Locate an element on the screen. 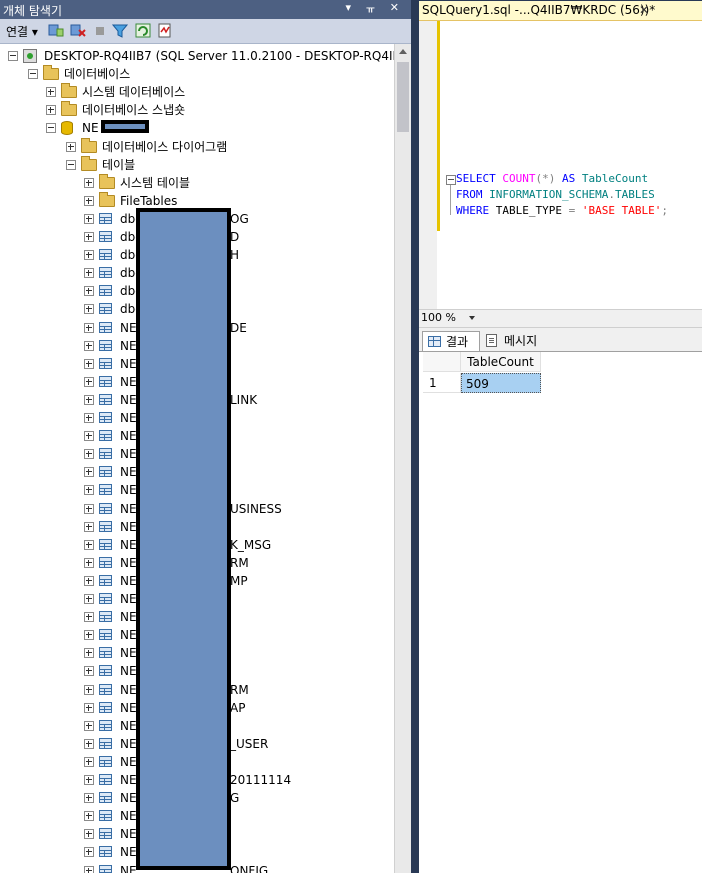 The height and width of the screenshot is (873, 702). grid-cell-tablecount: 509 is located at coordinates (501, 383).